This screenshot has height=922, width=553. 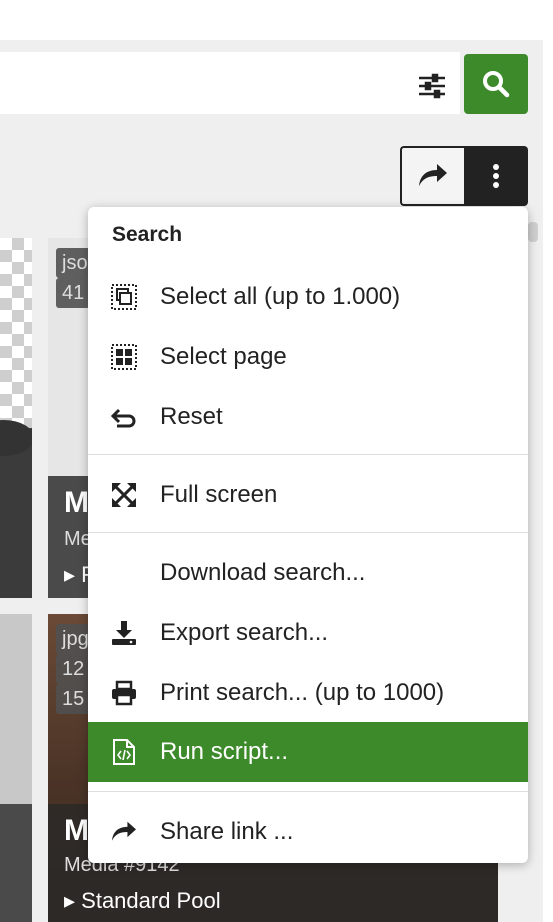 I want to click on file-dimension-badge: 12, so click(x=73, y=669).